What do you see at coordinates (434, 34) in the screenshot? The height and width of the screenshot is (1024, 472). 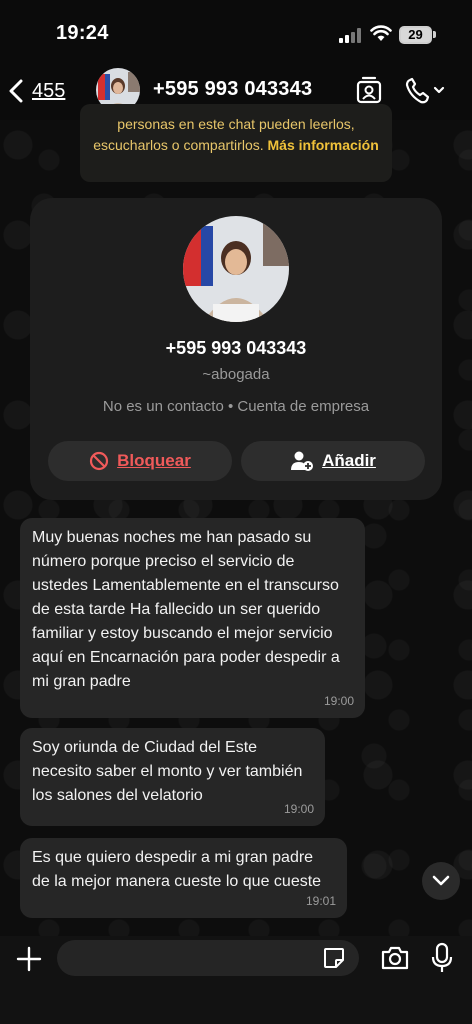 I see `battery-tip` at bounding box center [434, 34].